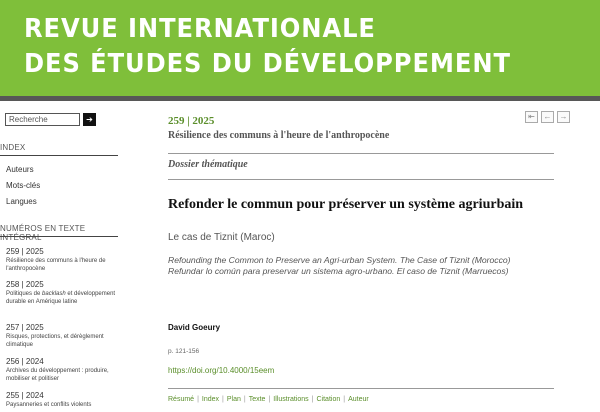 This screenshot has height=412, width=600. What do you see at coordinates (59, 236) in the screenshot?
I see `issues-divider` at bounding box center [59, 236].